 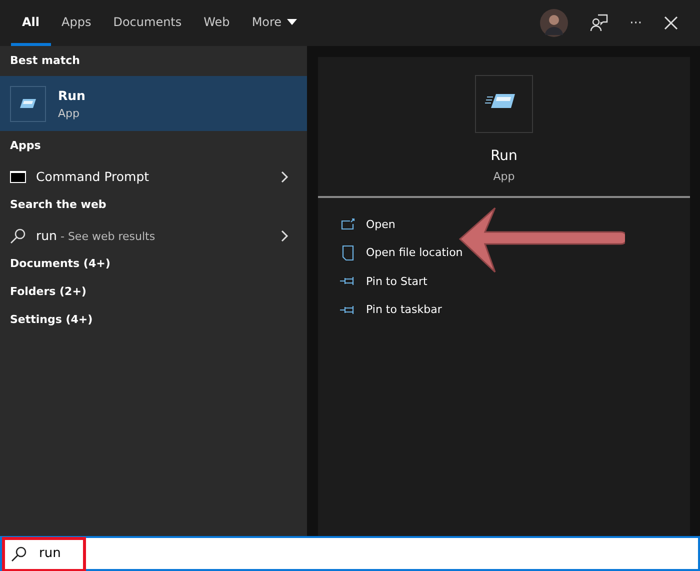 I want to click on search-field: run, so click(x=350, y=553).